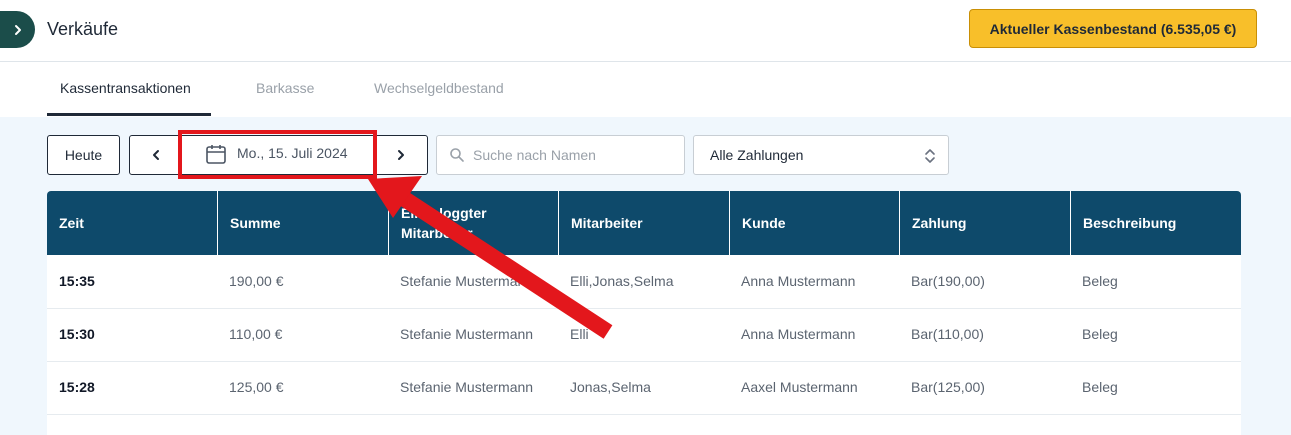  I want to click on cell-employee: Jonas,Selma, so click(610, 387).